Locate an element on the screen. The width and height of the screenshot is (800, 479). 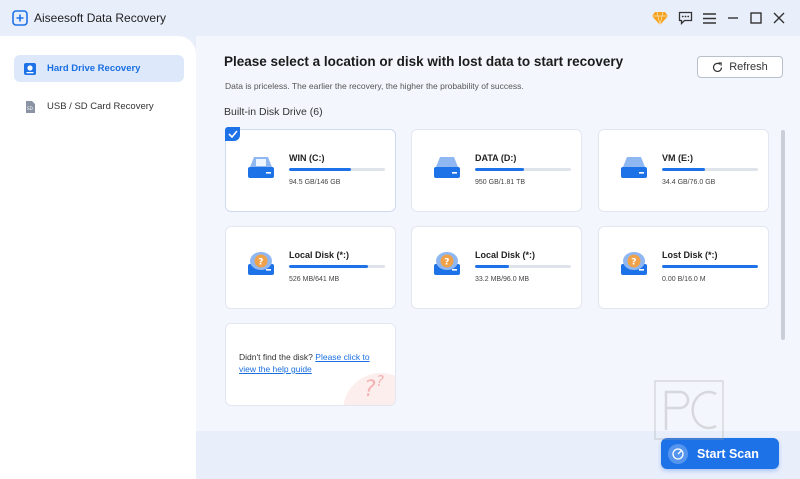
close-icon is located at coordinates (779, 18).